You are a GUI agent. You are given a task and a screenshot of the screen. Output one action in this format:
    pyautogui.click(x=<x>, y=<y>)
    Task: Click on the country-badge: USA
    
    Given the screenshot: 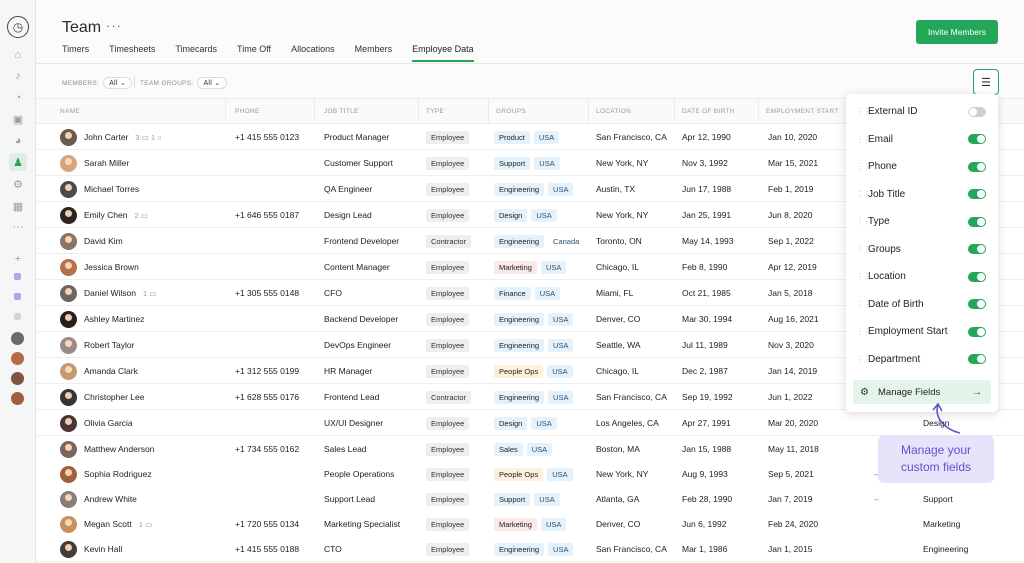 What is the action you would take?
    pyautogui.click(x=560, y=371)
    